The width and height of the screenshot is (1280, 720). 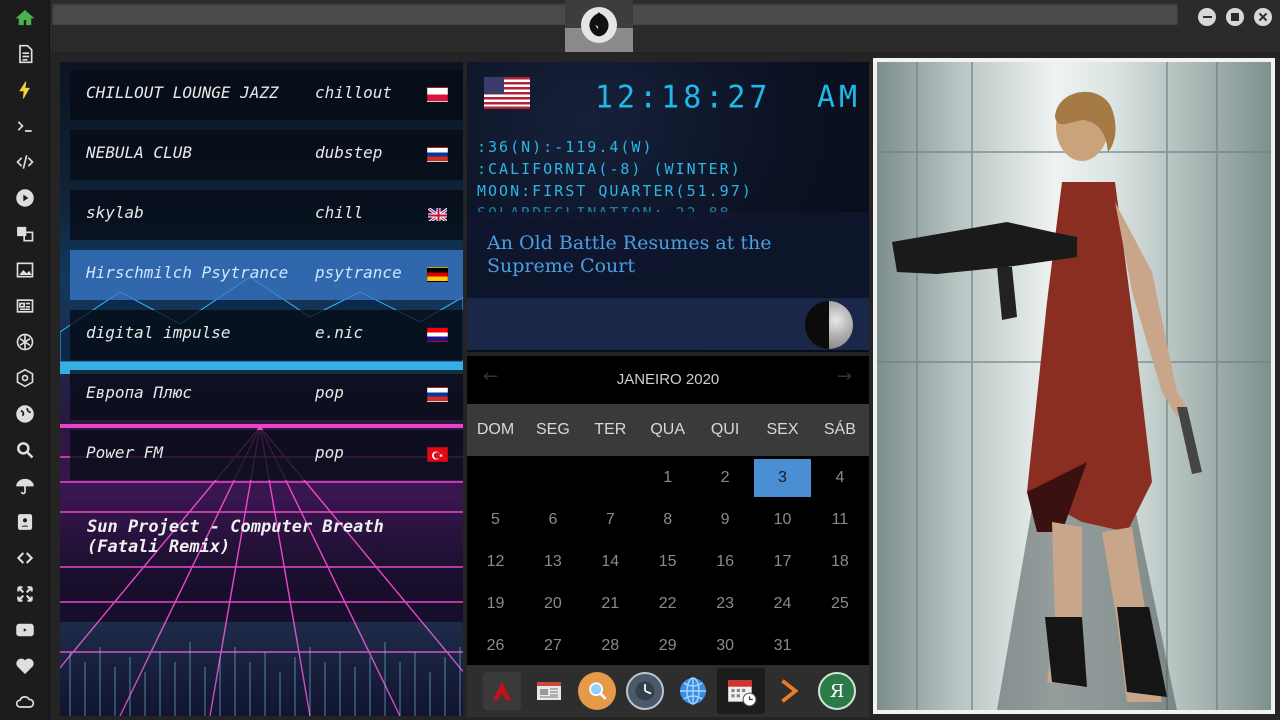 What do you see at coordinates (789, 691) in the screenshot?
I see `arrow-app-icon` at bounding box center [789, 691].